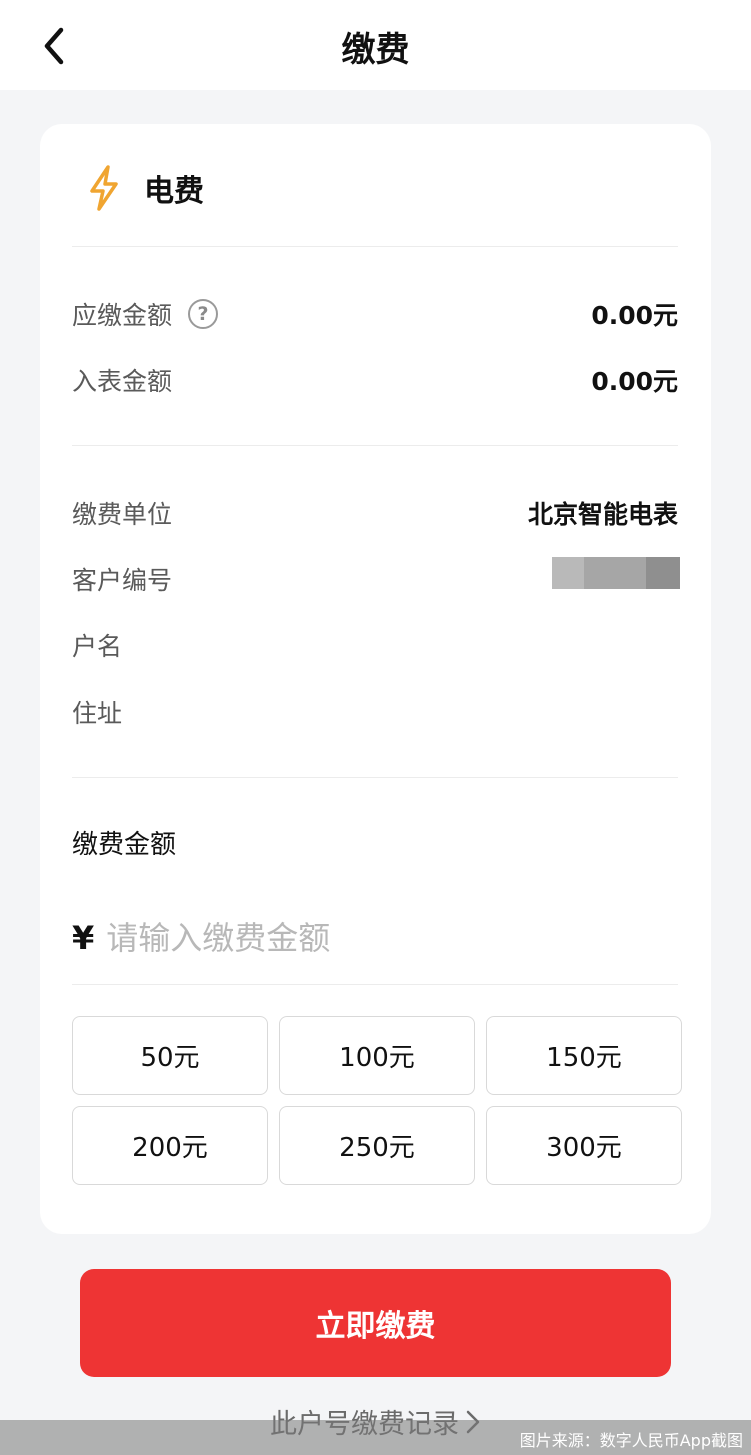 Image resolution: width=751 pixels, height=1455 pixels. I want to click on preset-amount-button: 250元, so click(377, 1145).